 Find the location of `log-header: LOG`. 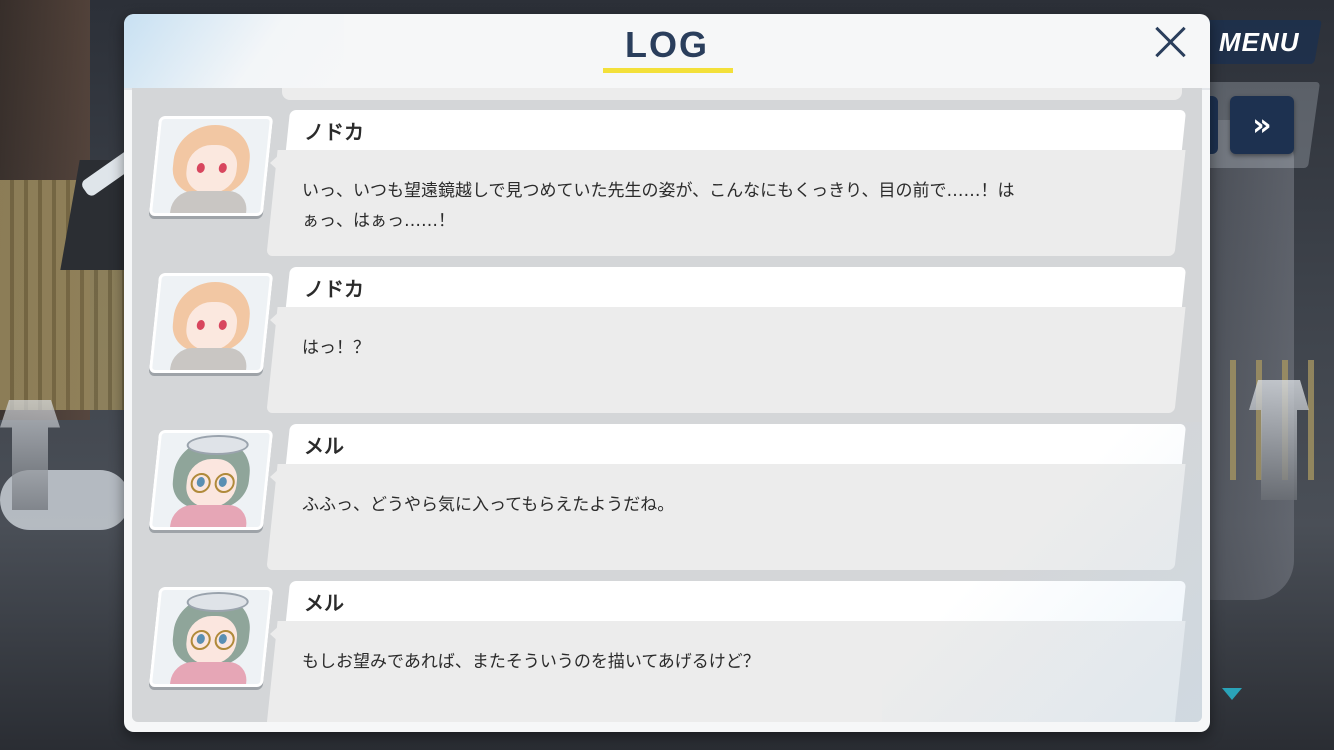

log-header: LOG is located at coordinates (667, 52).